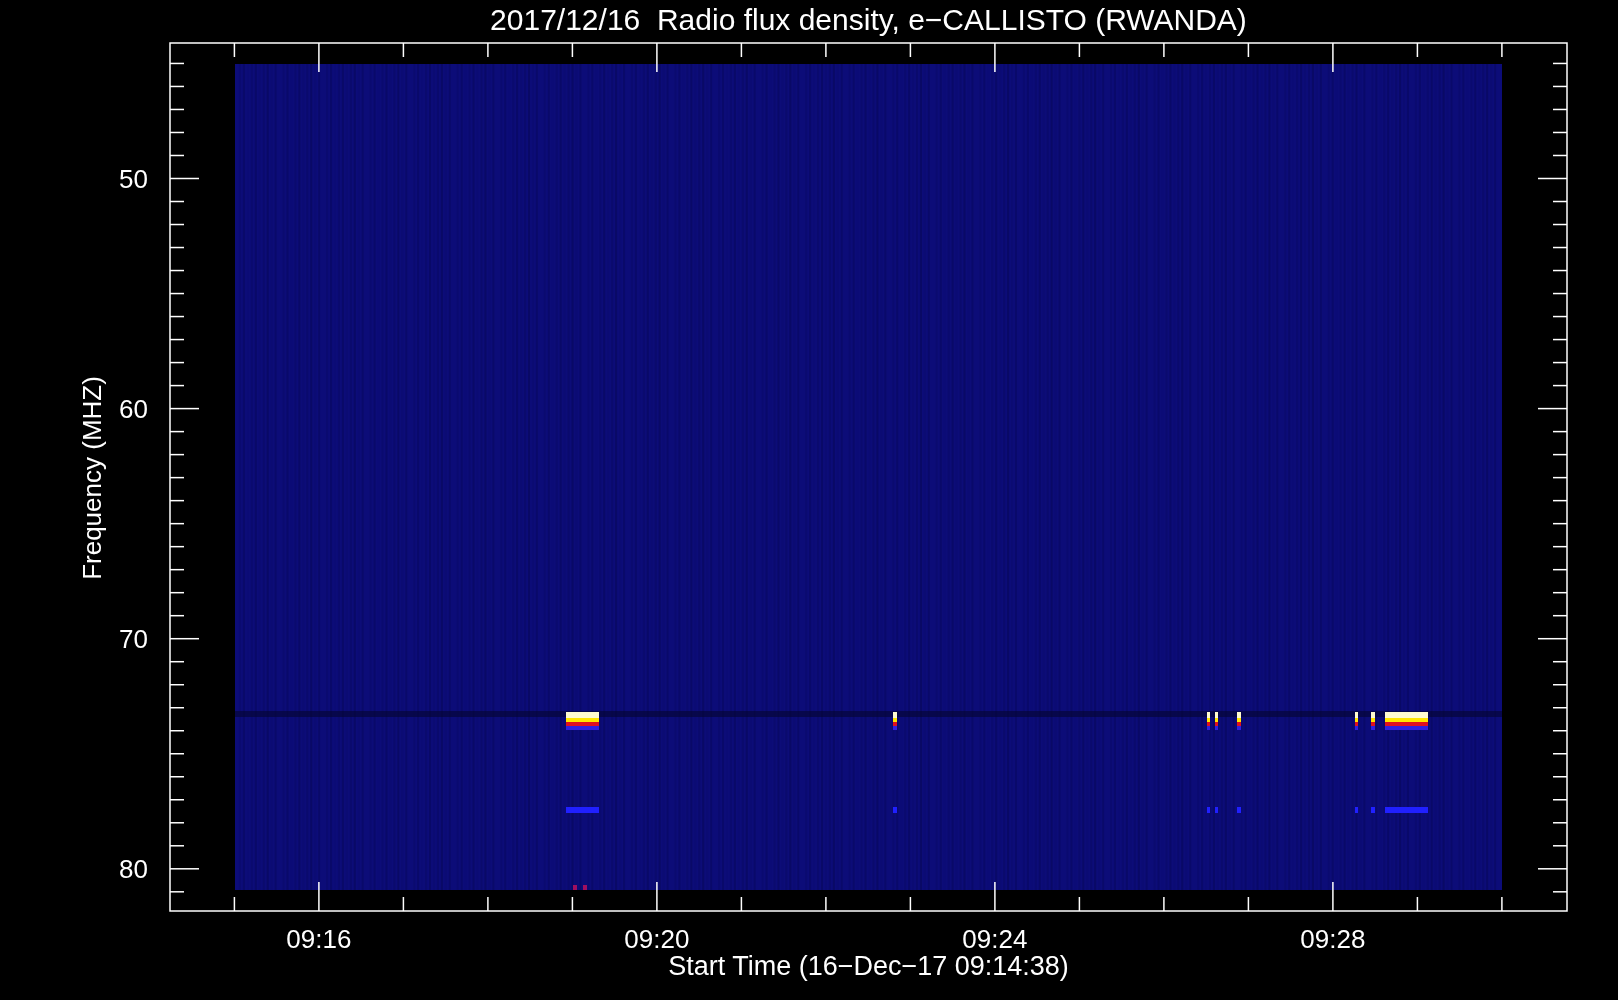  Describe the element at coordinates (1333, 939) in the screenshot. I see `x-tick-label: 09:28` at that location.